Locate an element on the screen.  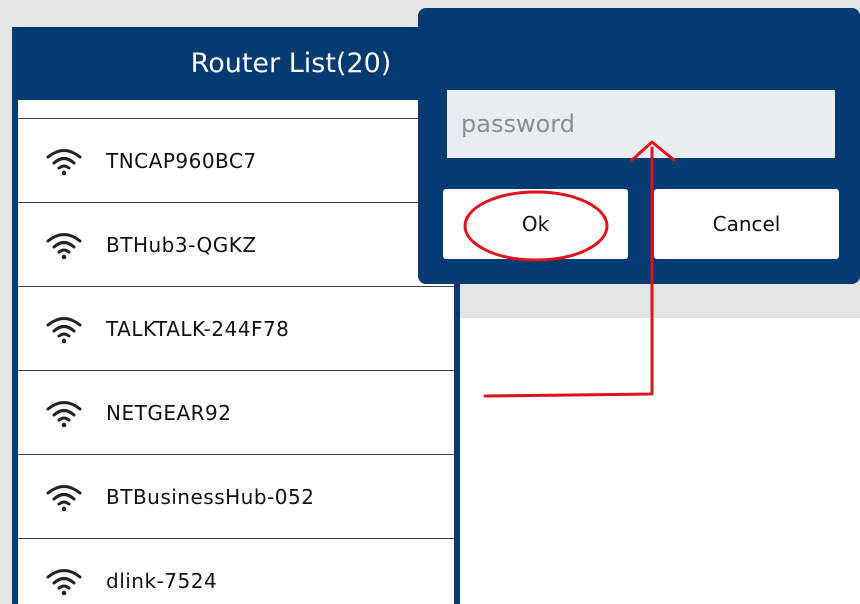
list-item: TNCAP960BC7 is located at coordinates (236, 161).